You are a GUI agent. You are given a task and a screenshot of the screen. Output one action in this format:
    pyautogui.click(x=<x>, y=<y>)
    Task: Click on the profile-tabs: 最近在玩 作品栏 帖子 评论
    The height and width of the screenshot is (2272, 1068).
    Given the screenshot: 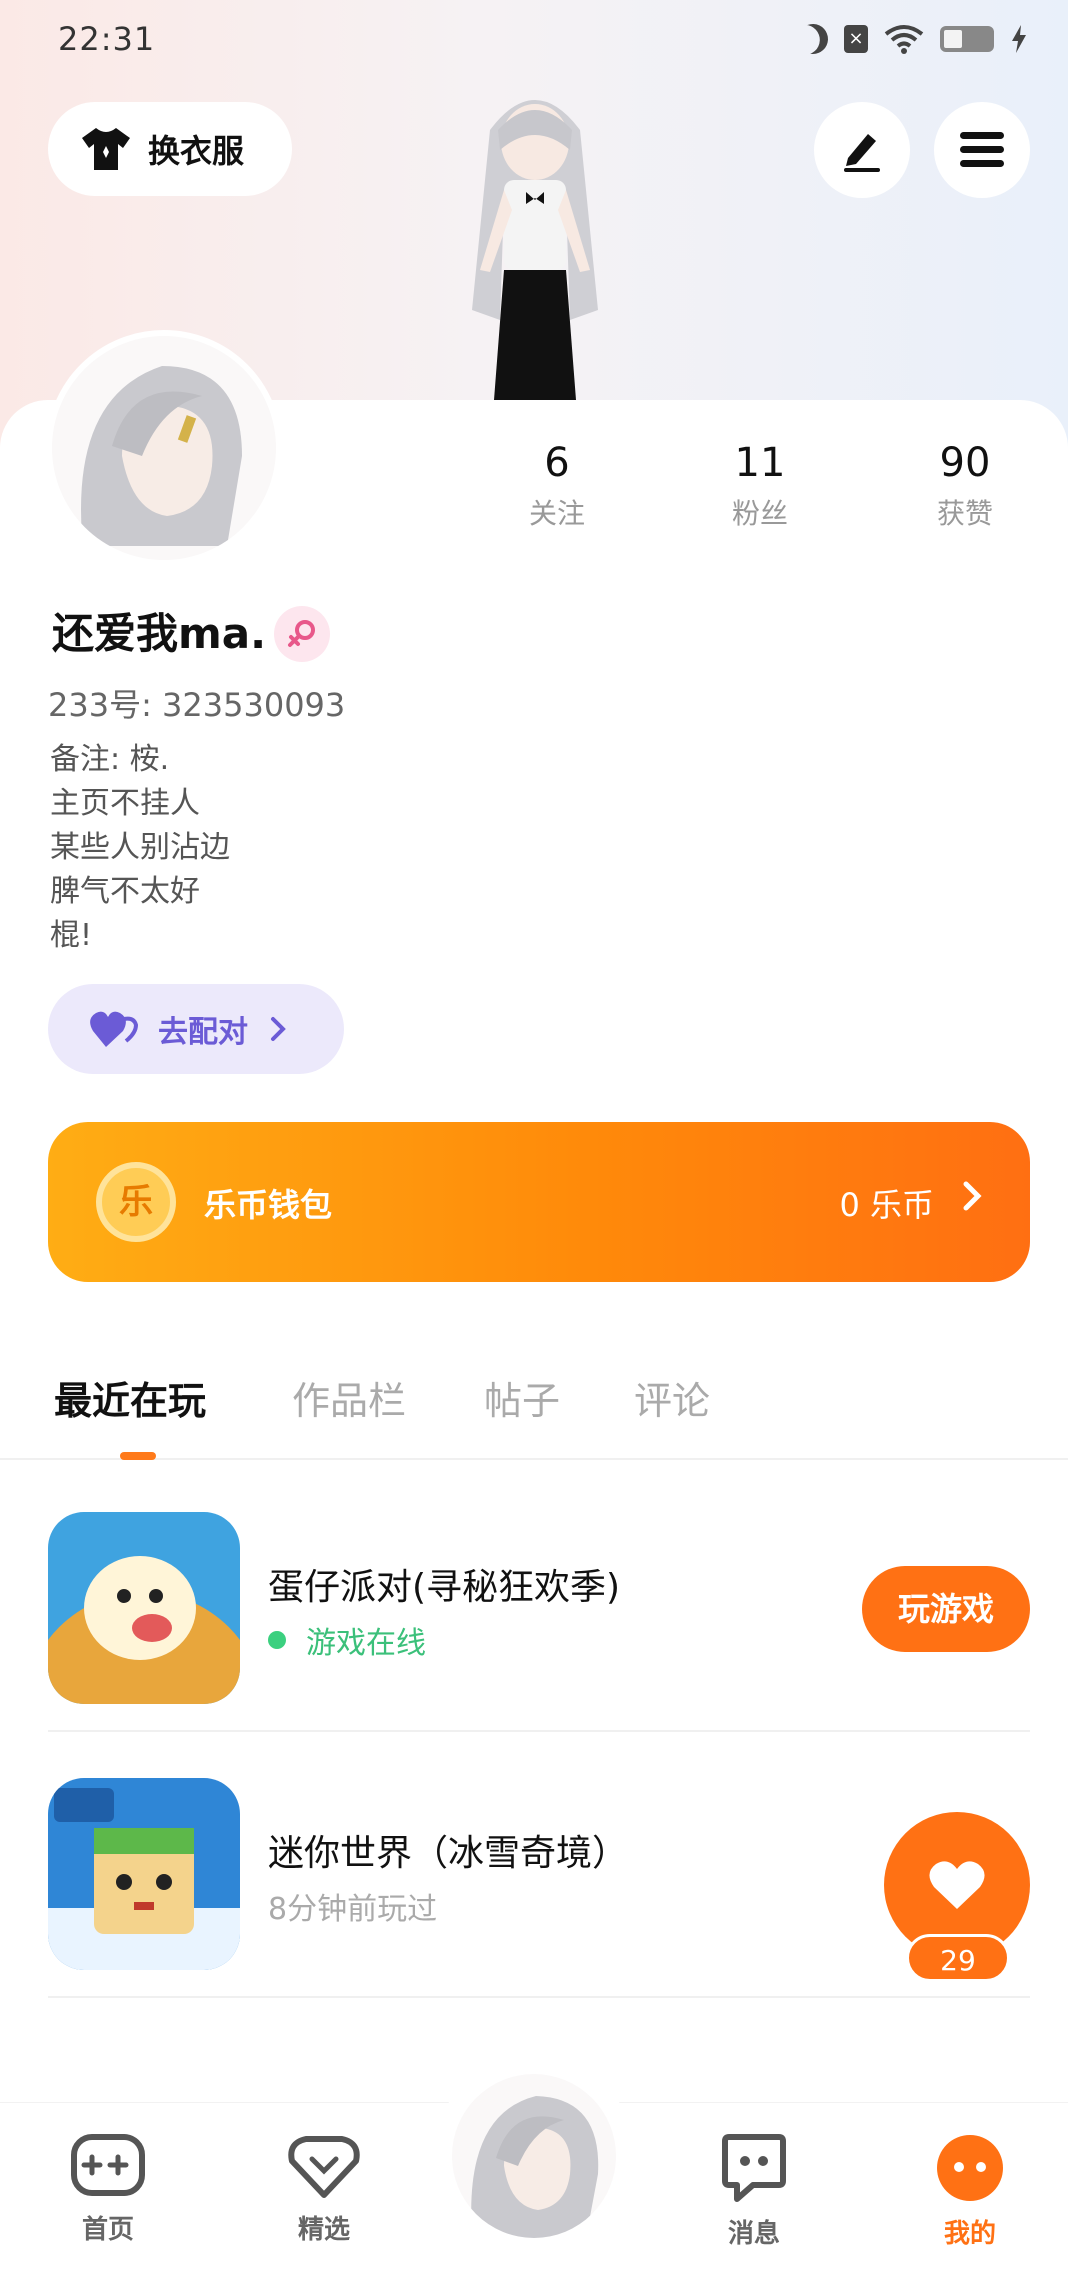 What is the action you would take?
    pyautogui.click(x=534, y=1410)
    